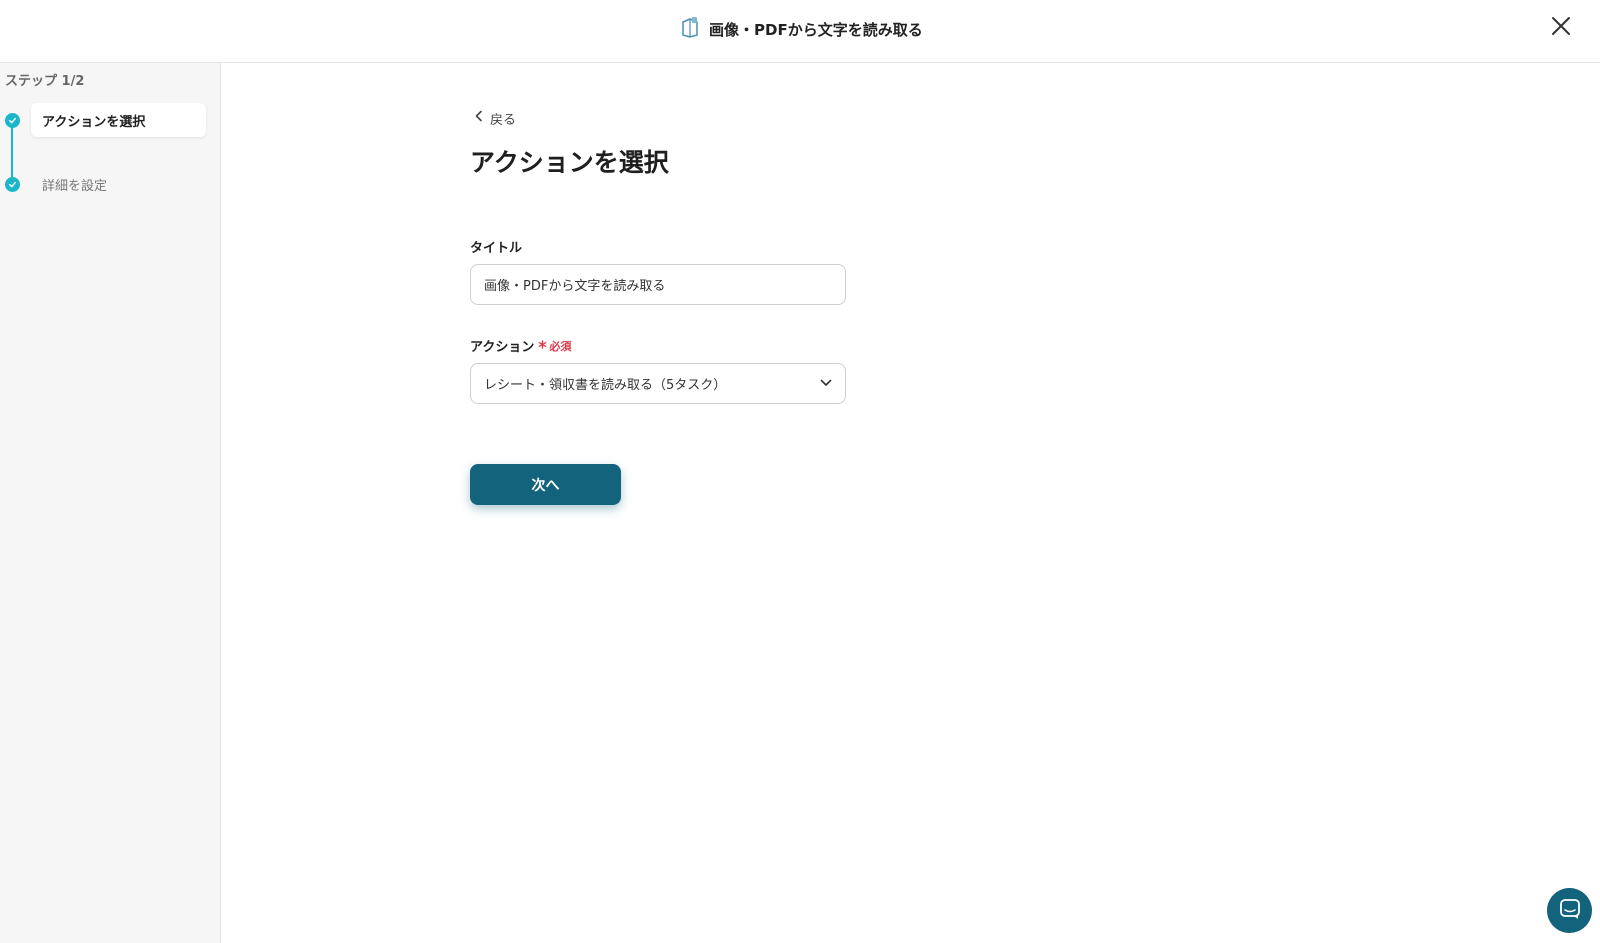  I want to click on page-title: アクションを選択, so click(569, 162).